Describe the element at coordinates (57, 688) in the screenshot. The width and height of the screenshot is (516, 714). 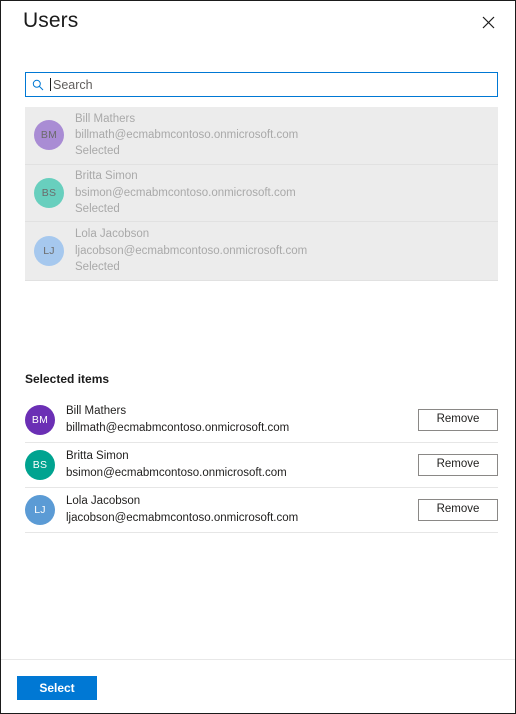
I see `select-button: Select` at that location.